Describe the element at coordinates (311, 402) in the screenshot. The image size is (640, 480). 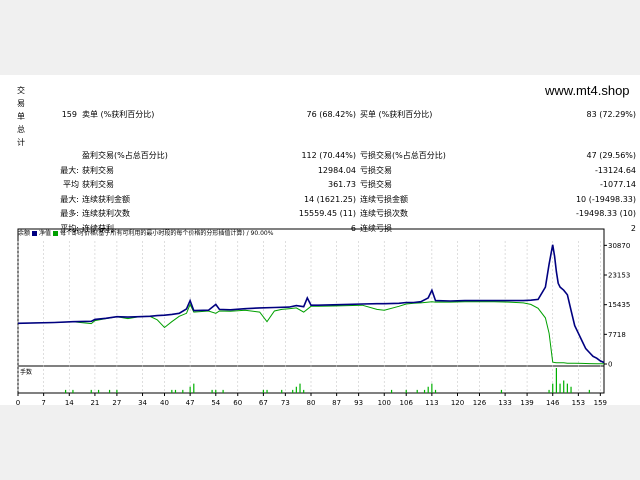
I see `x-tick-label: 80` at that location.